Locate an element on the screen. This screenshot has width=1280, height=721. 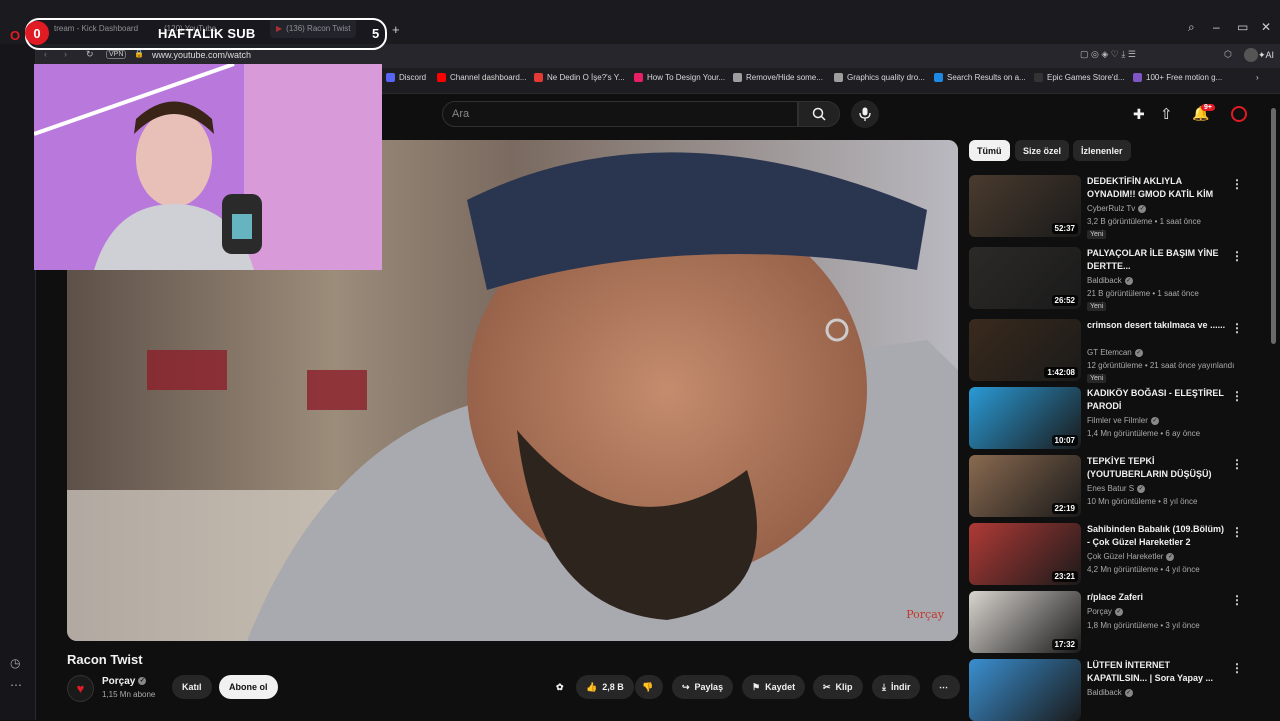
account-avatar is located at coordinates (1239, 114).